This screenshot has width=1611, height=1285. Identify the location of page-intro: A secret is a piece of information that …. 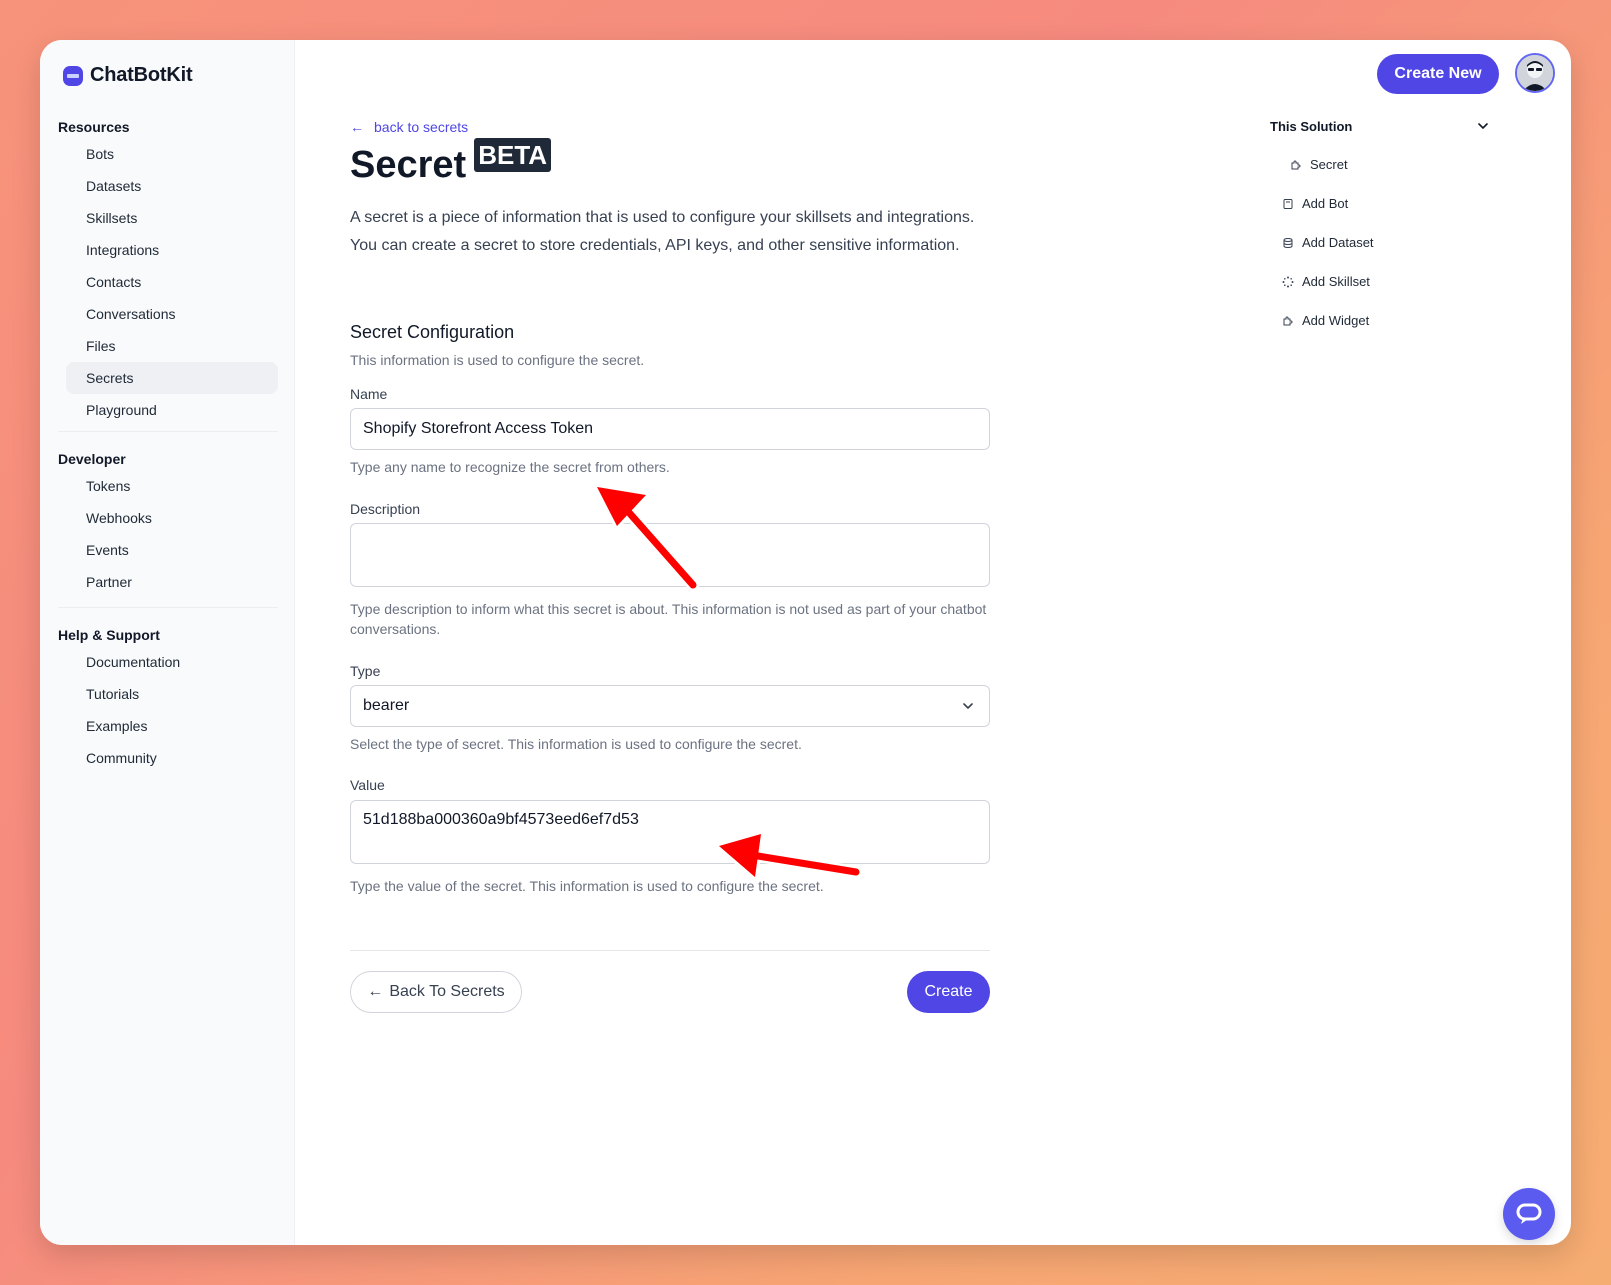
(662, 231).